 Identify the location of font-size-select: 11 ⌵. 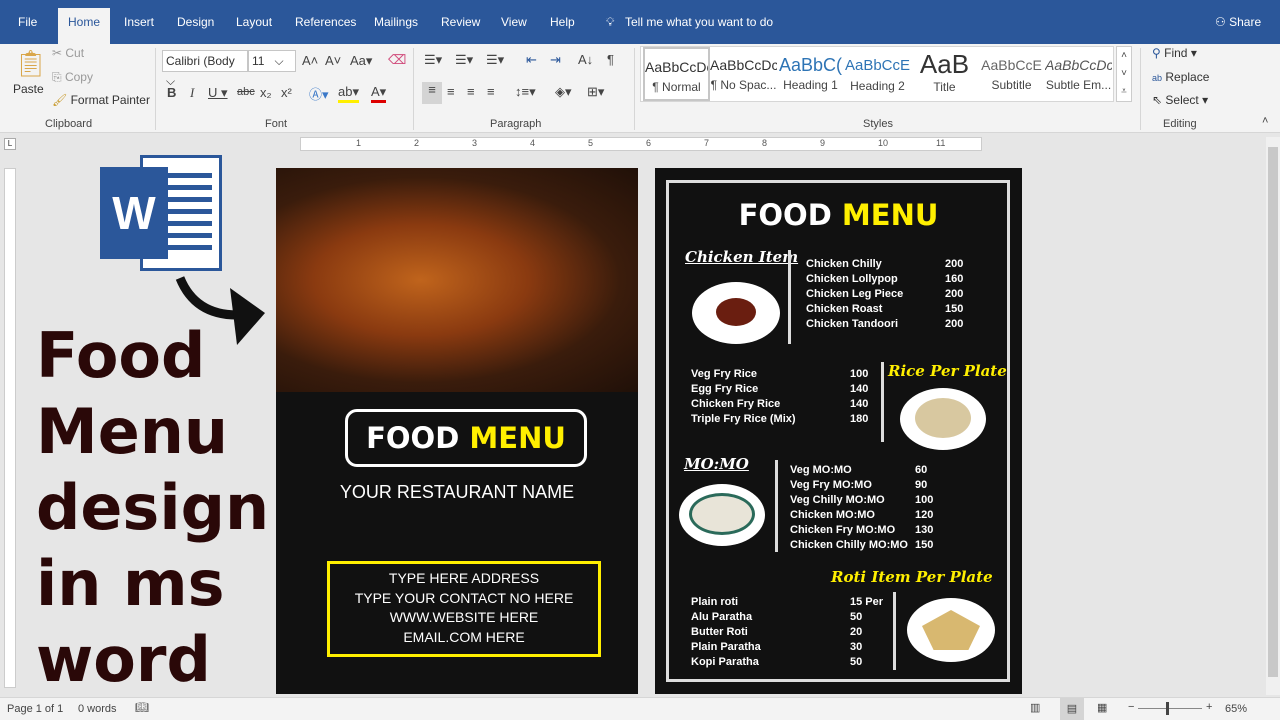
(272, 61).